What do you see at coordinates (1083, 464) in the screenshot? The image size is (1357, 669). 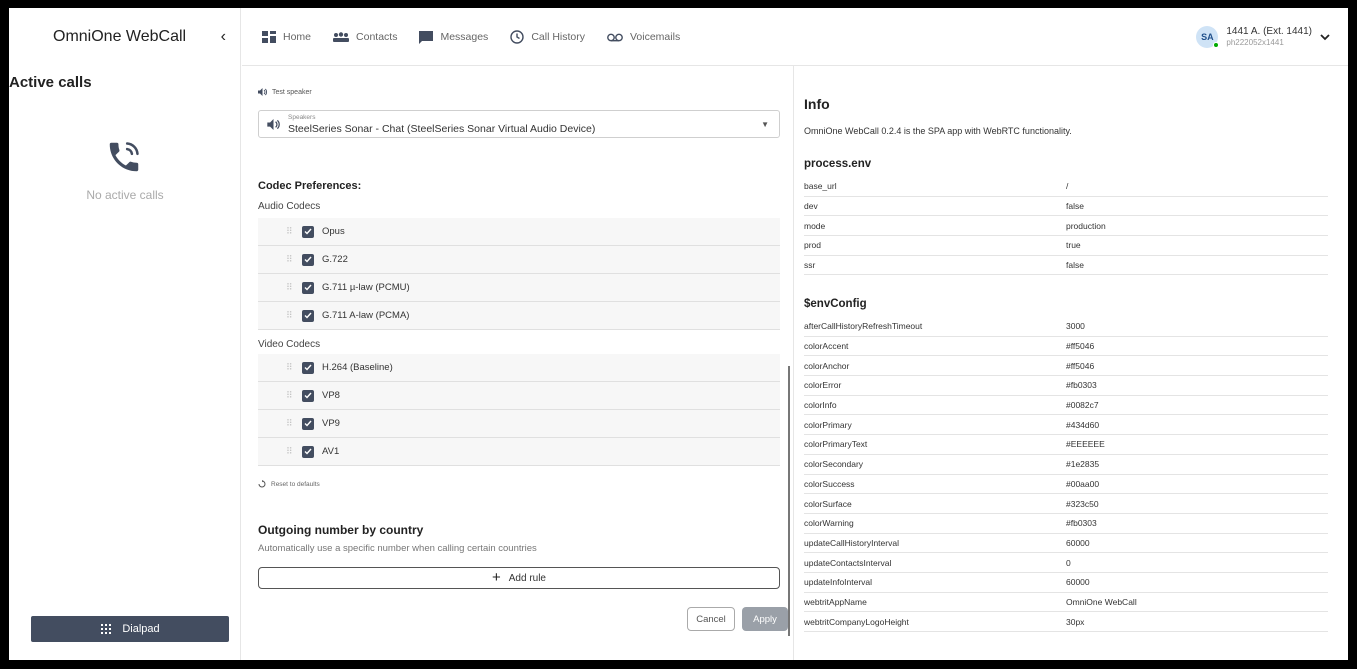 I see `kv-value: #1e2835` at bounding box center [1083, 464].